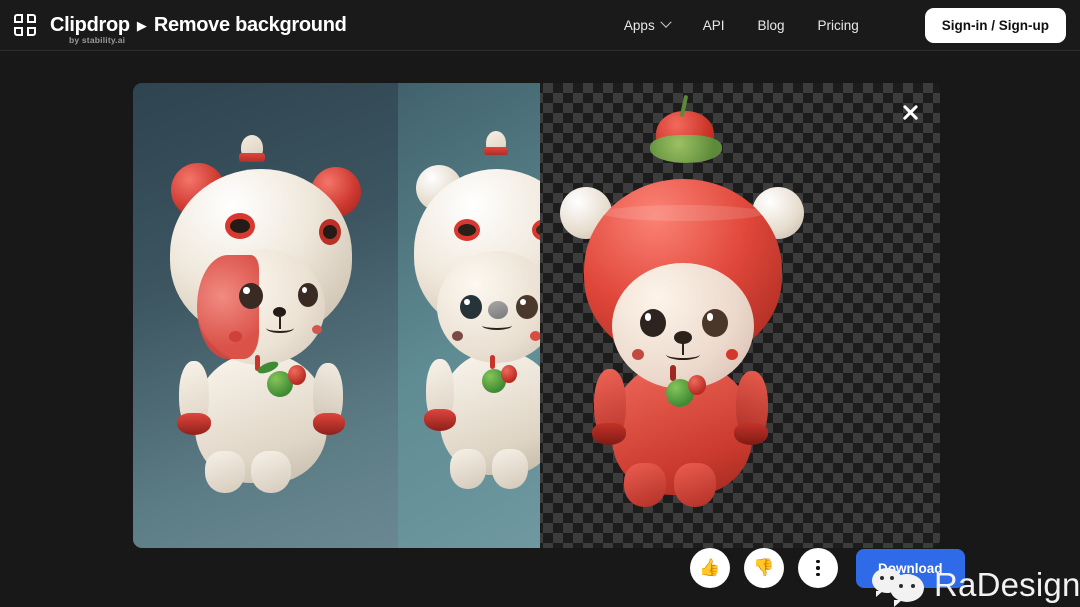 This screenshot has width=1080, height=607. Describe the element at coordinates (995, 25) in the screenshot. I see `signin-signup-button: Sign-in / Sign-up` at that location.